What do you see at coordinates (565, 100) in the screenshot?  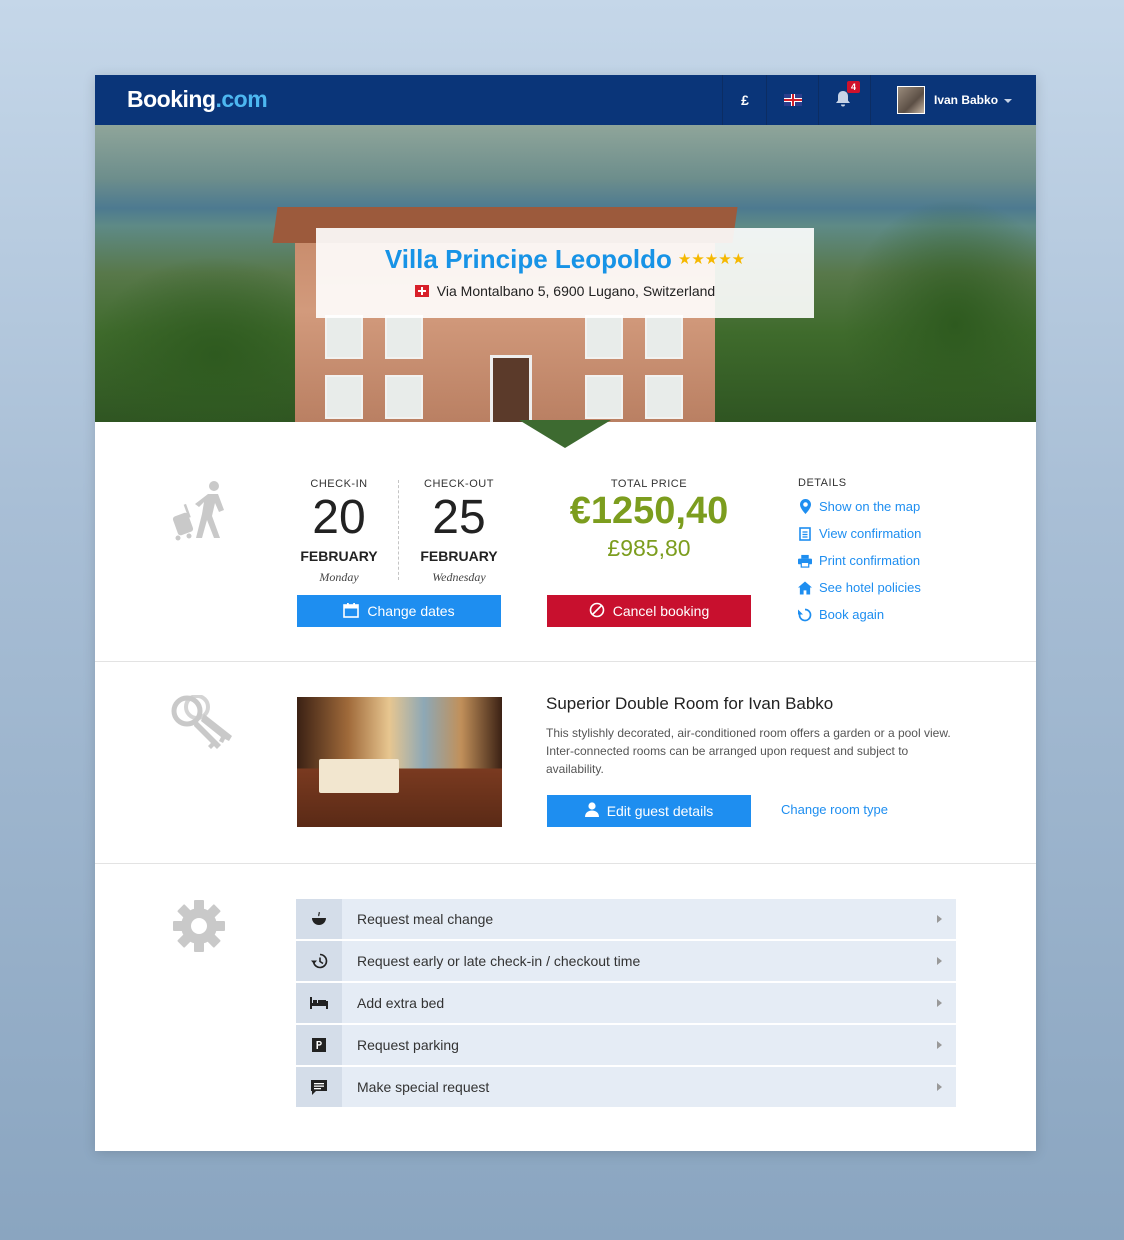 I see `top-navigation-bar: Booking.com £ 4 Ivan Babko` at bounding box center [565, 100].